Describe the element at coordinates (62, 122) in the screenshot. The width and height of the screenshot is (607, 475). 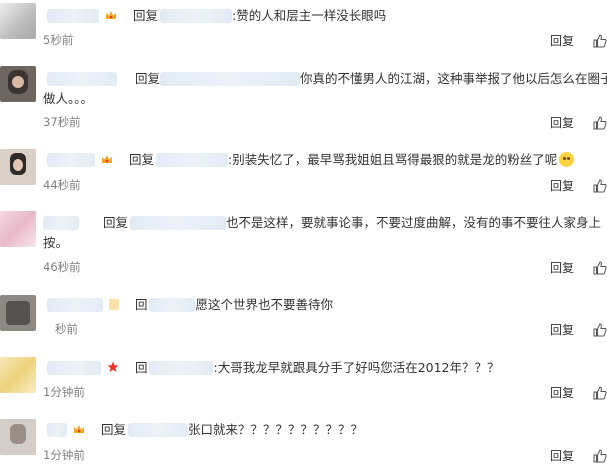
I see `comment-time: 37秒前` at that location.